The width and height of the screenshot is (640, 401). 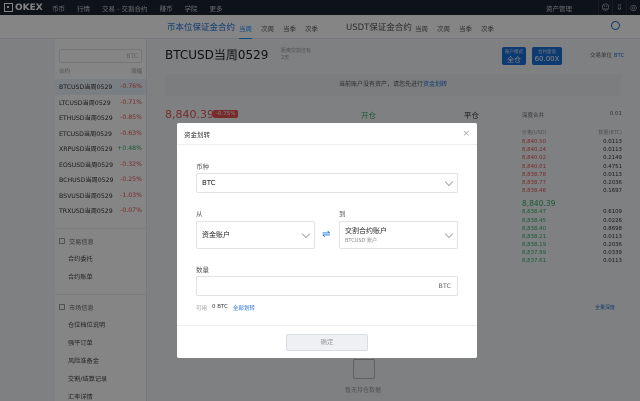 What do you see at coordinates (327, 342) in the screenshot?
I see `confirm-button: 确定` at bounding box center [327, 342].